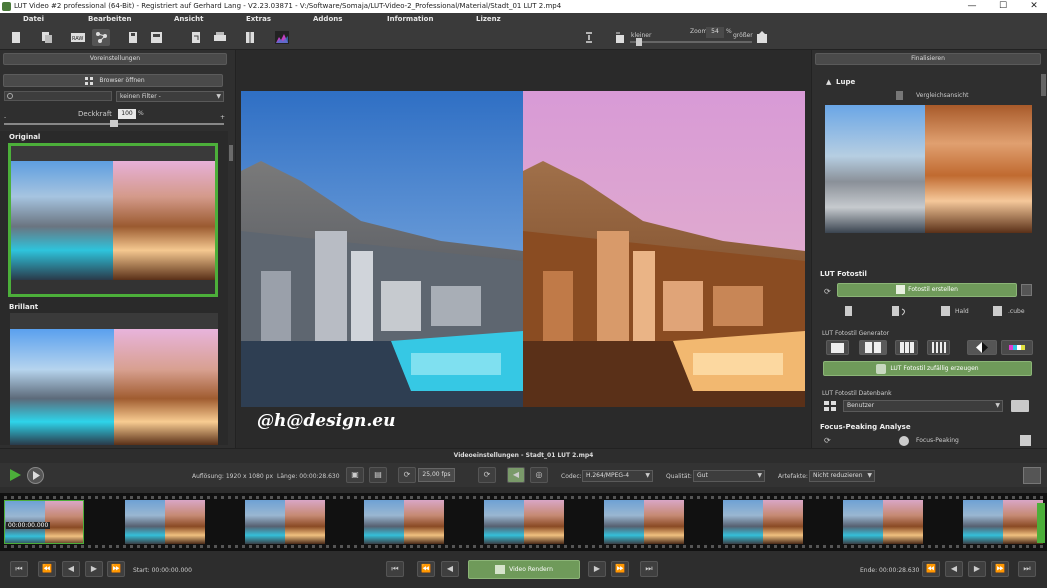  What do you see at coordinates (1003, 6) in the screenshot?
I see `maximize-button: ☐` at bounding box center [1003, 6].